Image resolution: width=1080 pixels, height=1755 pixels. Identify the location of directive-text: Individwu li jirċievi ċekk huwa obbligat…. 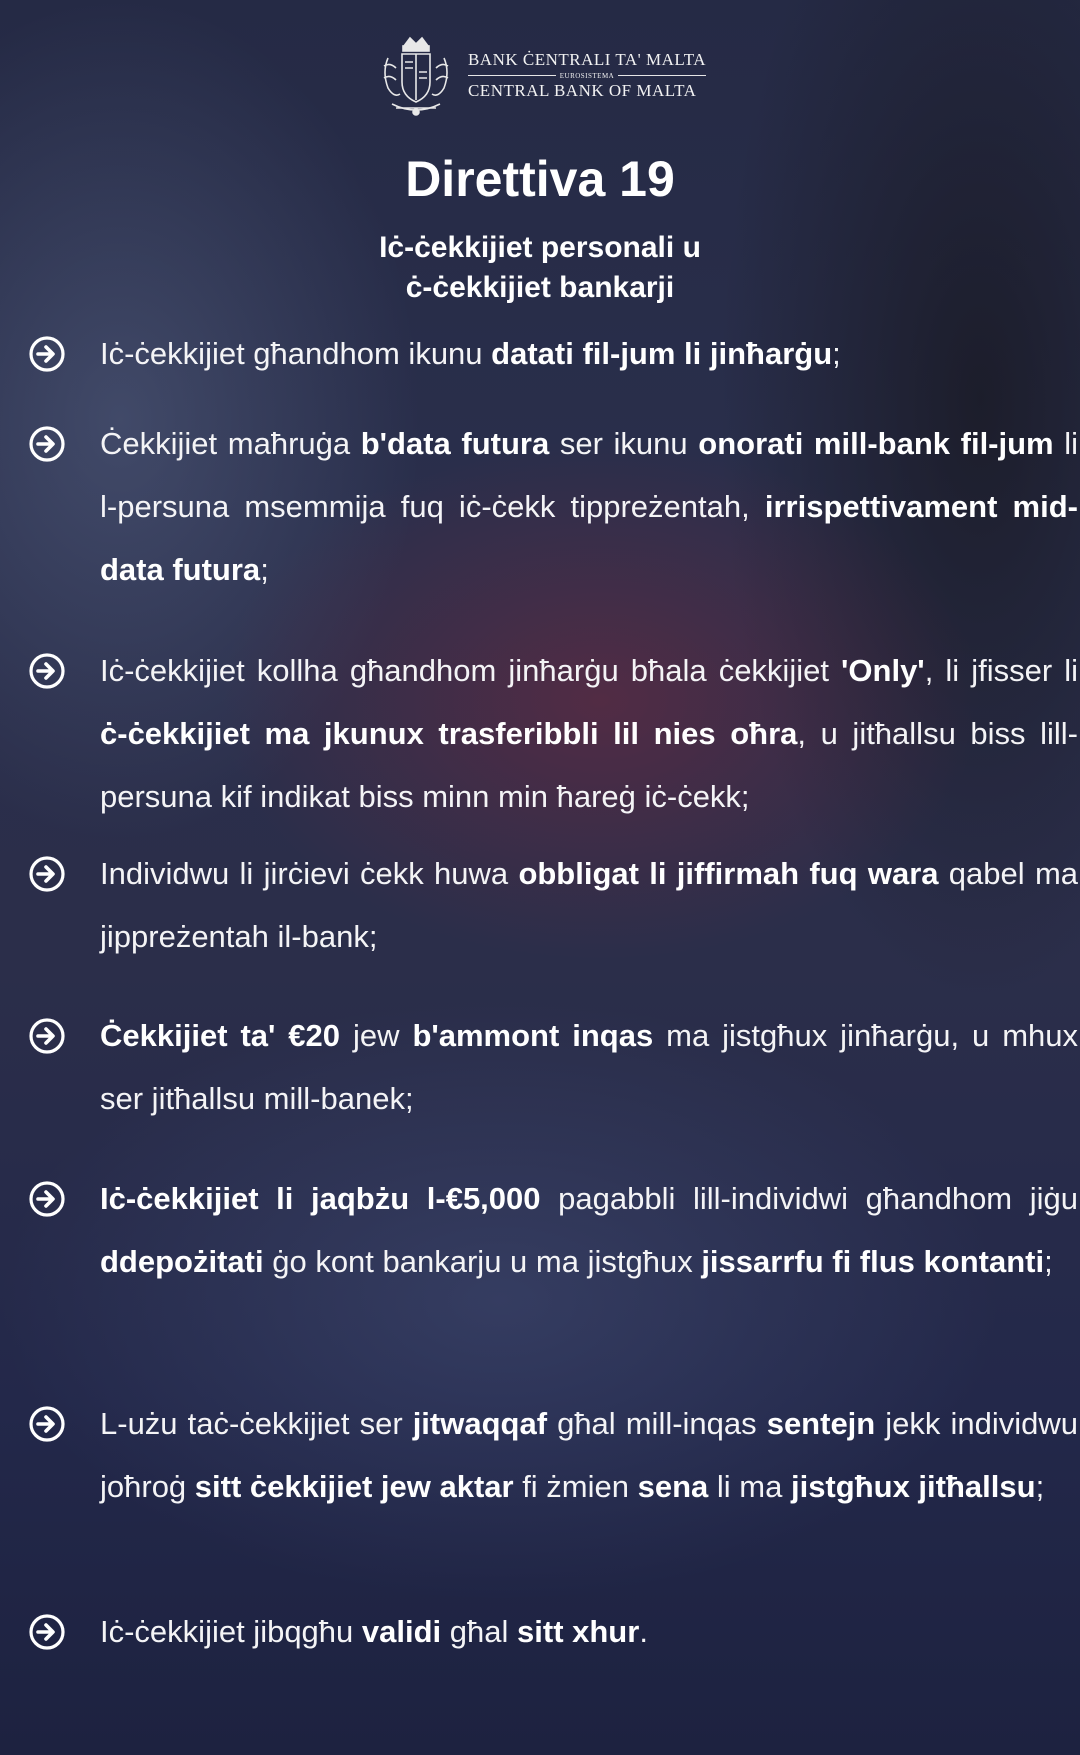
(589, 905).